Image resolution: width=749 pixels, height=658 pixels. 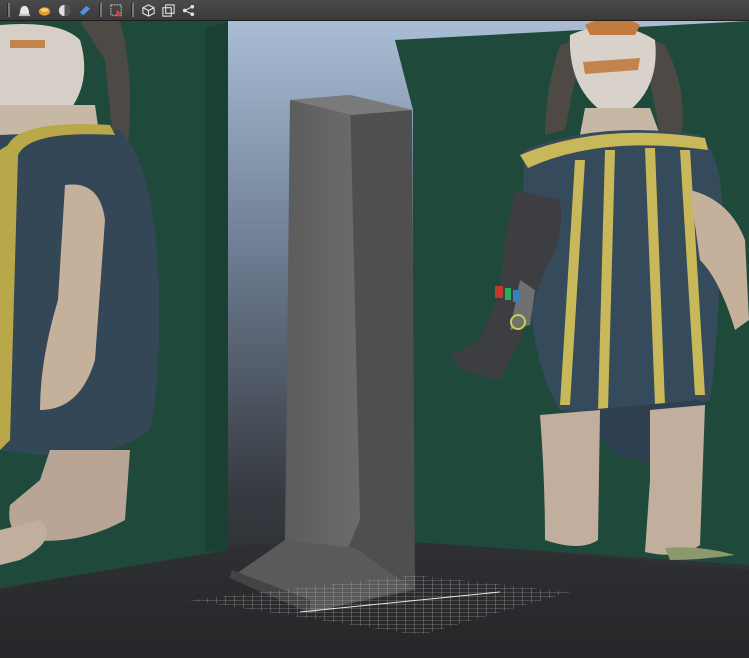 What do you see at coordinates (168, 10) in the screenshot?
I see `isolate-view-icon` at bounding box center [168, 10].